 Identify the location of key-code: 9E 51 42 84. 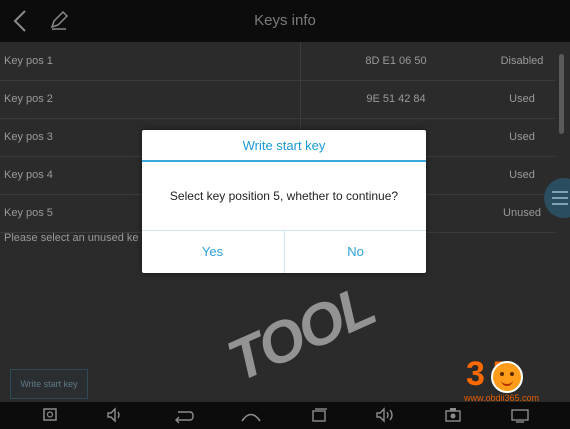
(395, 99).